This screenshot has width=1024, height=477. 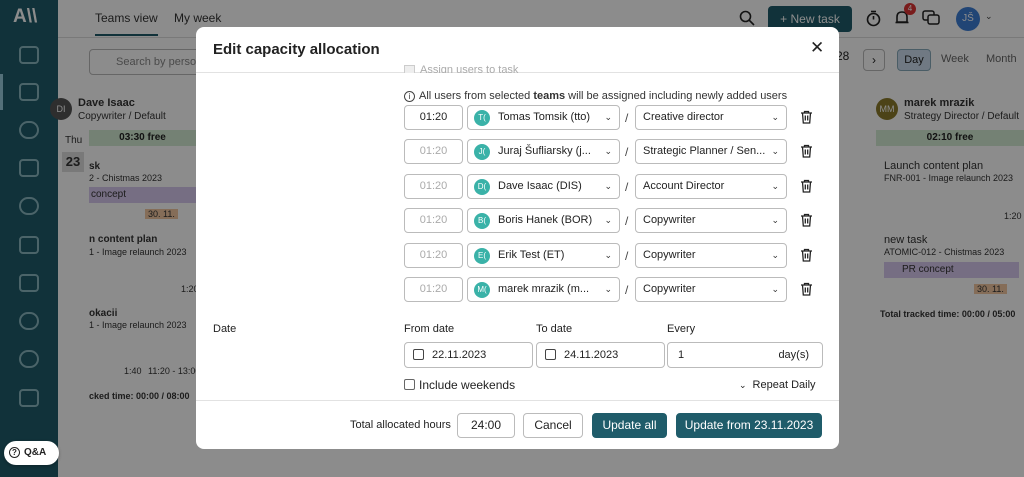 I want to click on user-select: J( Juraj Šufliarsky (j... ⌄, so click(x=543, y=151).